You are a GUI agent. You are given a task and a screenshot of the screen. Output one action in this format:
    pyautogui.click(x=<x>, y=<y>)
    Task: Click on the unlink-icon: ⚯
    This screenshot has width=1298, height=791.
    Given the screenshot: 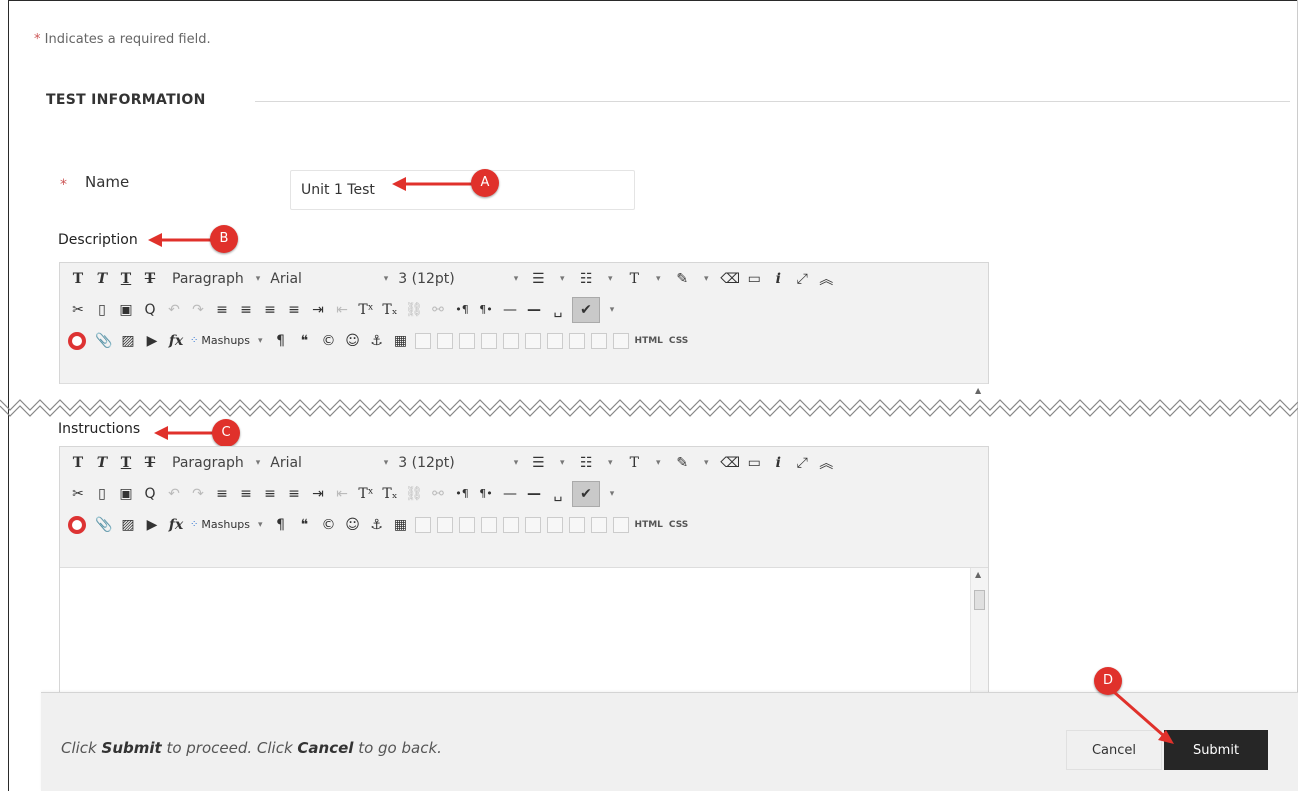 What is the action you would take?
    pyautogui.click(x=438, y=310)
    